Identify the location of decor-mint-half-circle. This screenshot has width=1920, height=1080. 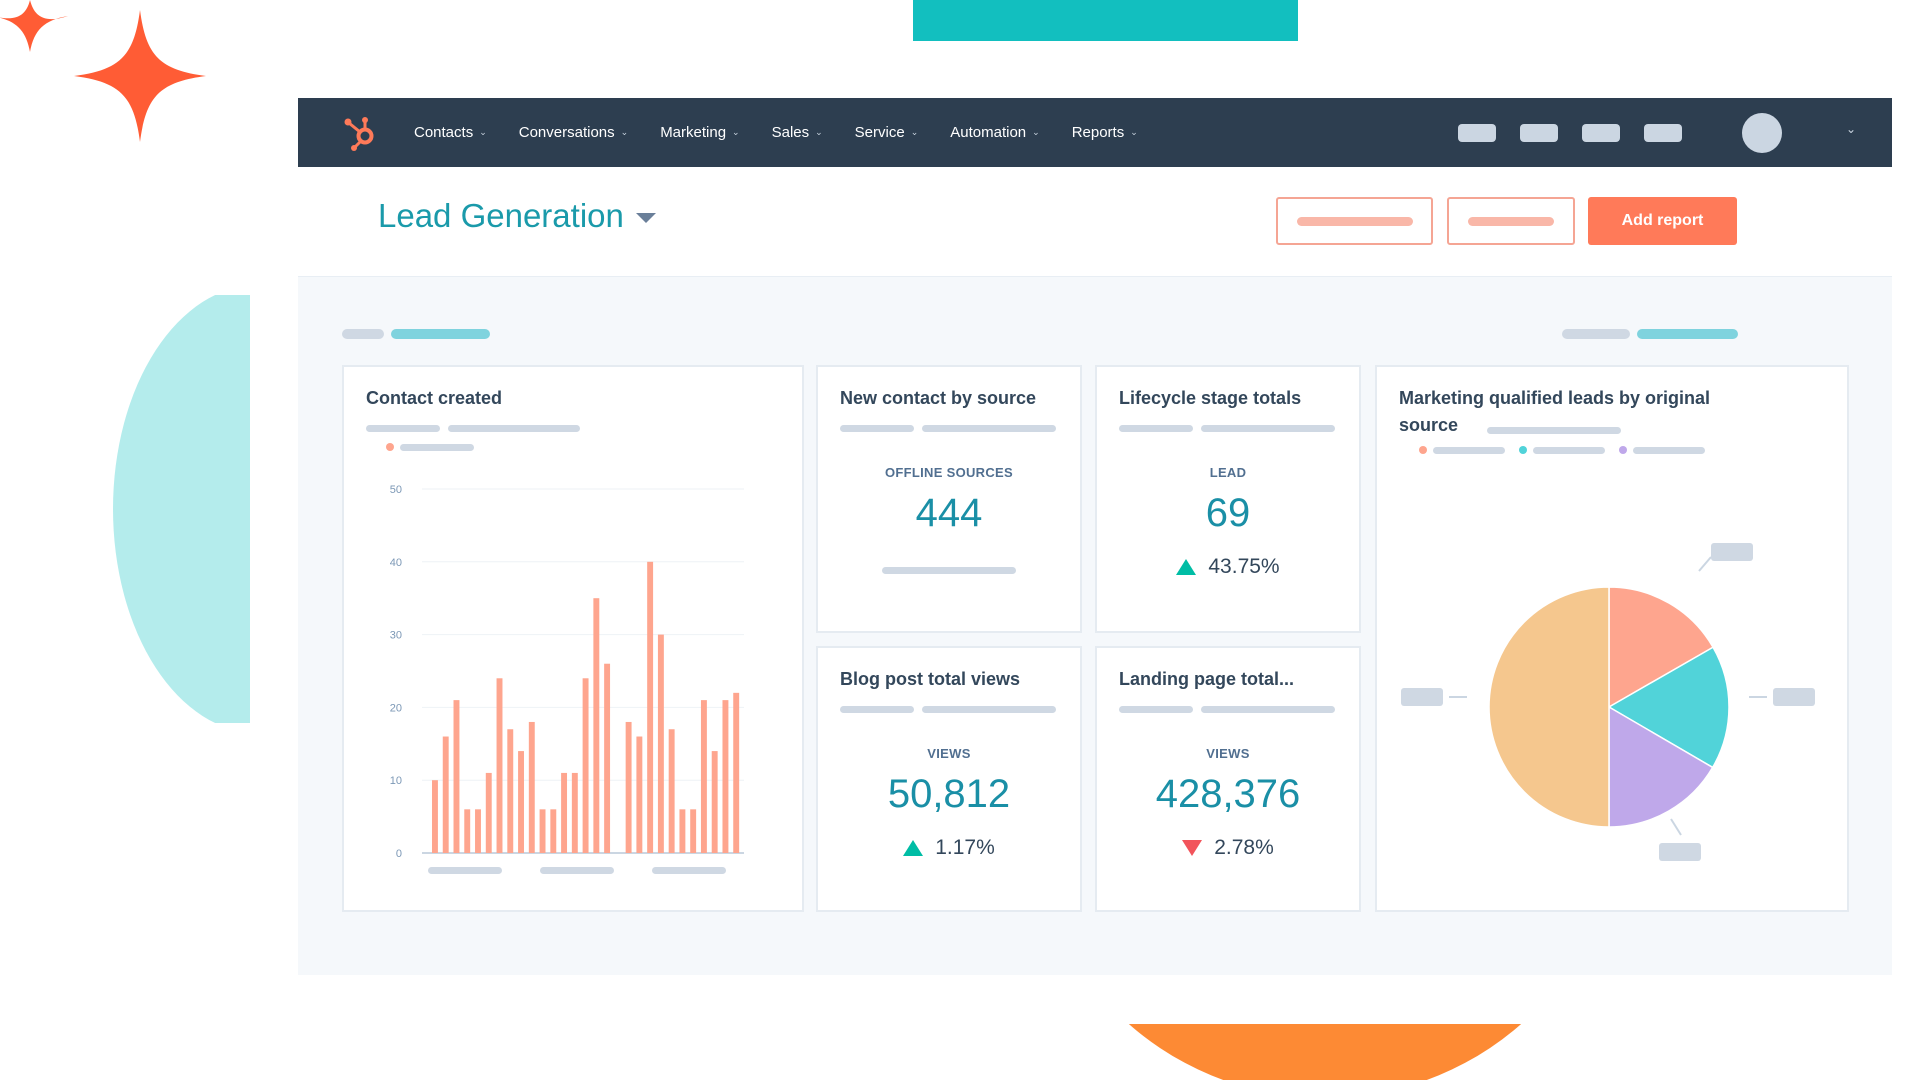
(181, 509).